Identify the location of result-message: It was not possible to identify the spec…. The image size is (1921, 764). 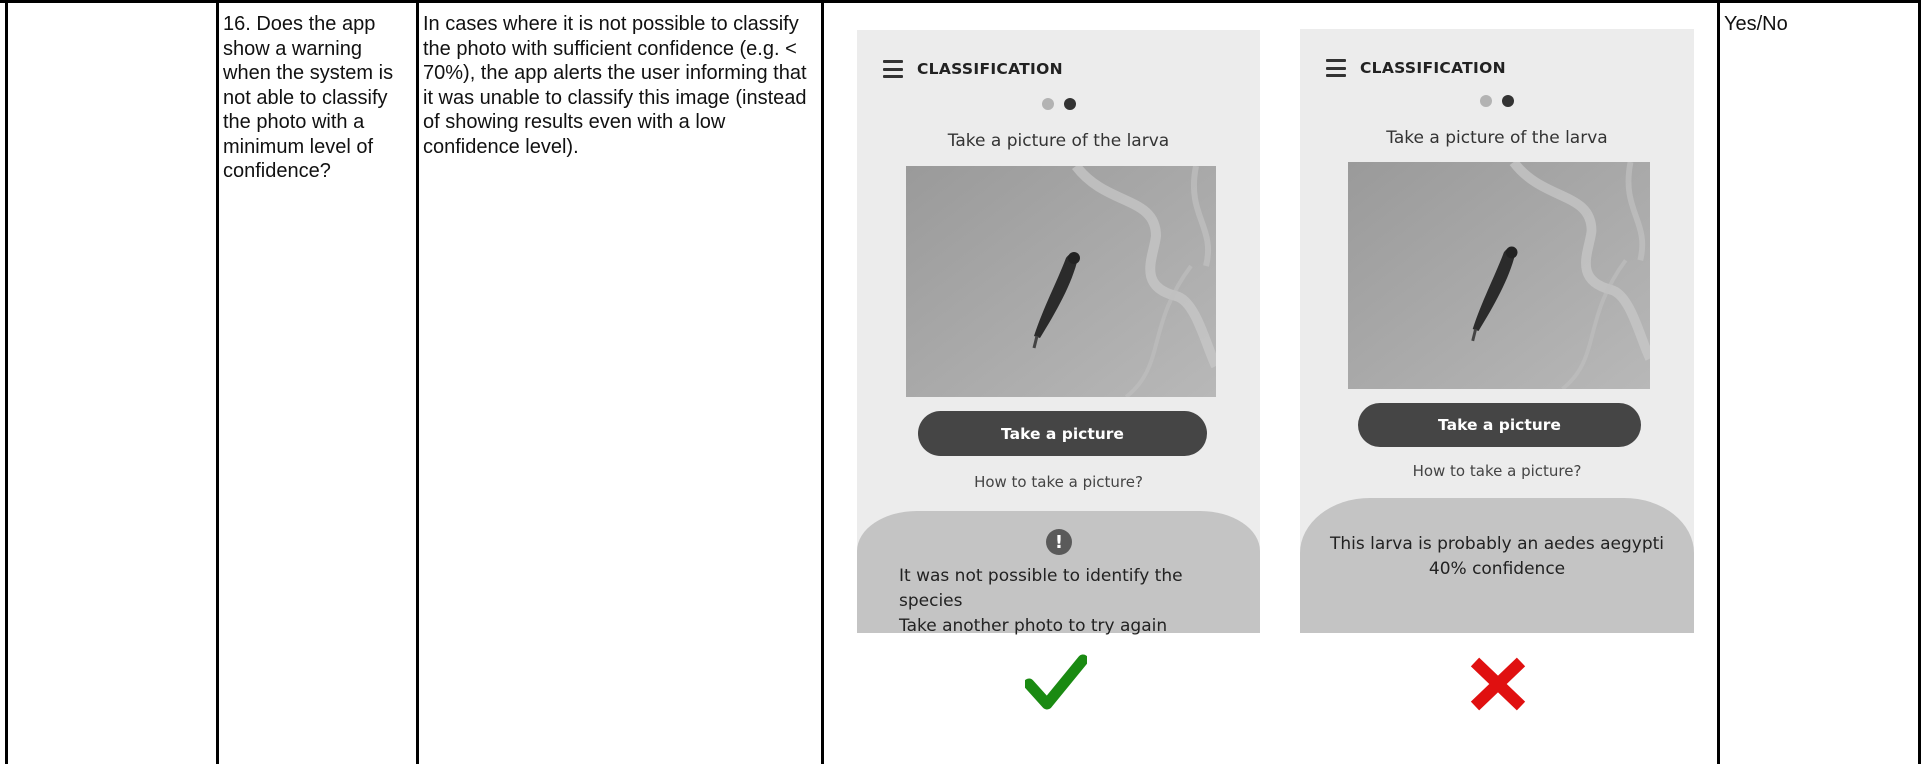
(1069, 601).